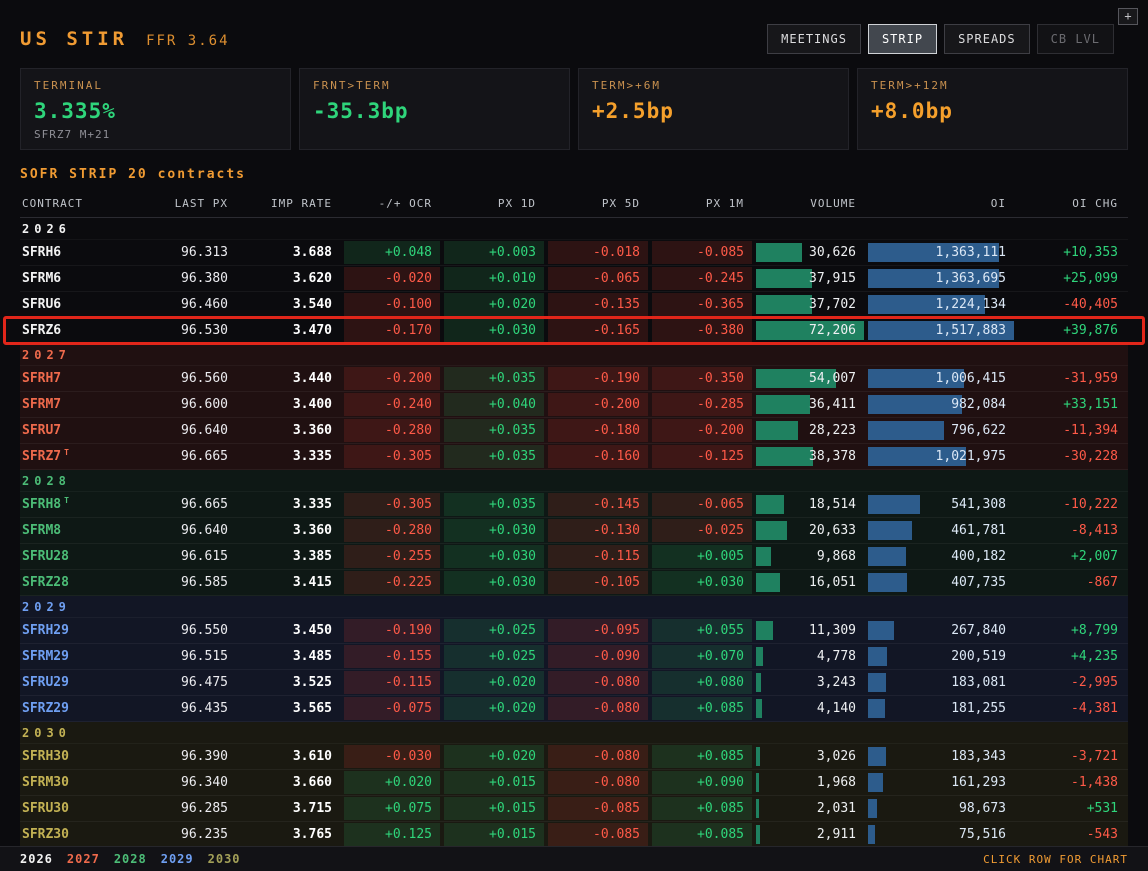 The width and height of the screenshot is (1148, 871). Describe the element at coordinates (832, 404) in the screenshot. I see `volume-value: 36,411` at that location.